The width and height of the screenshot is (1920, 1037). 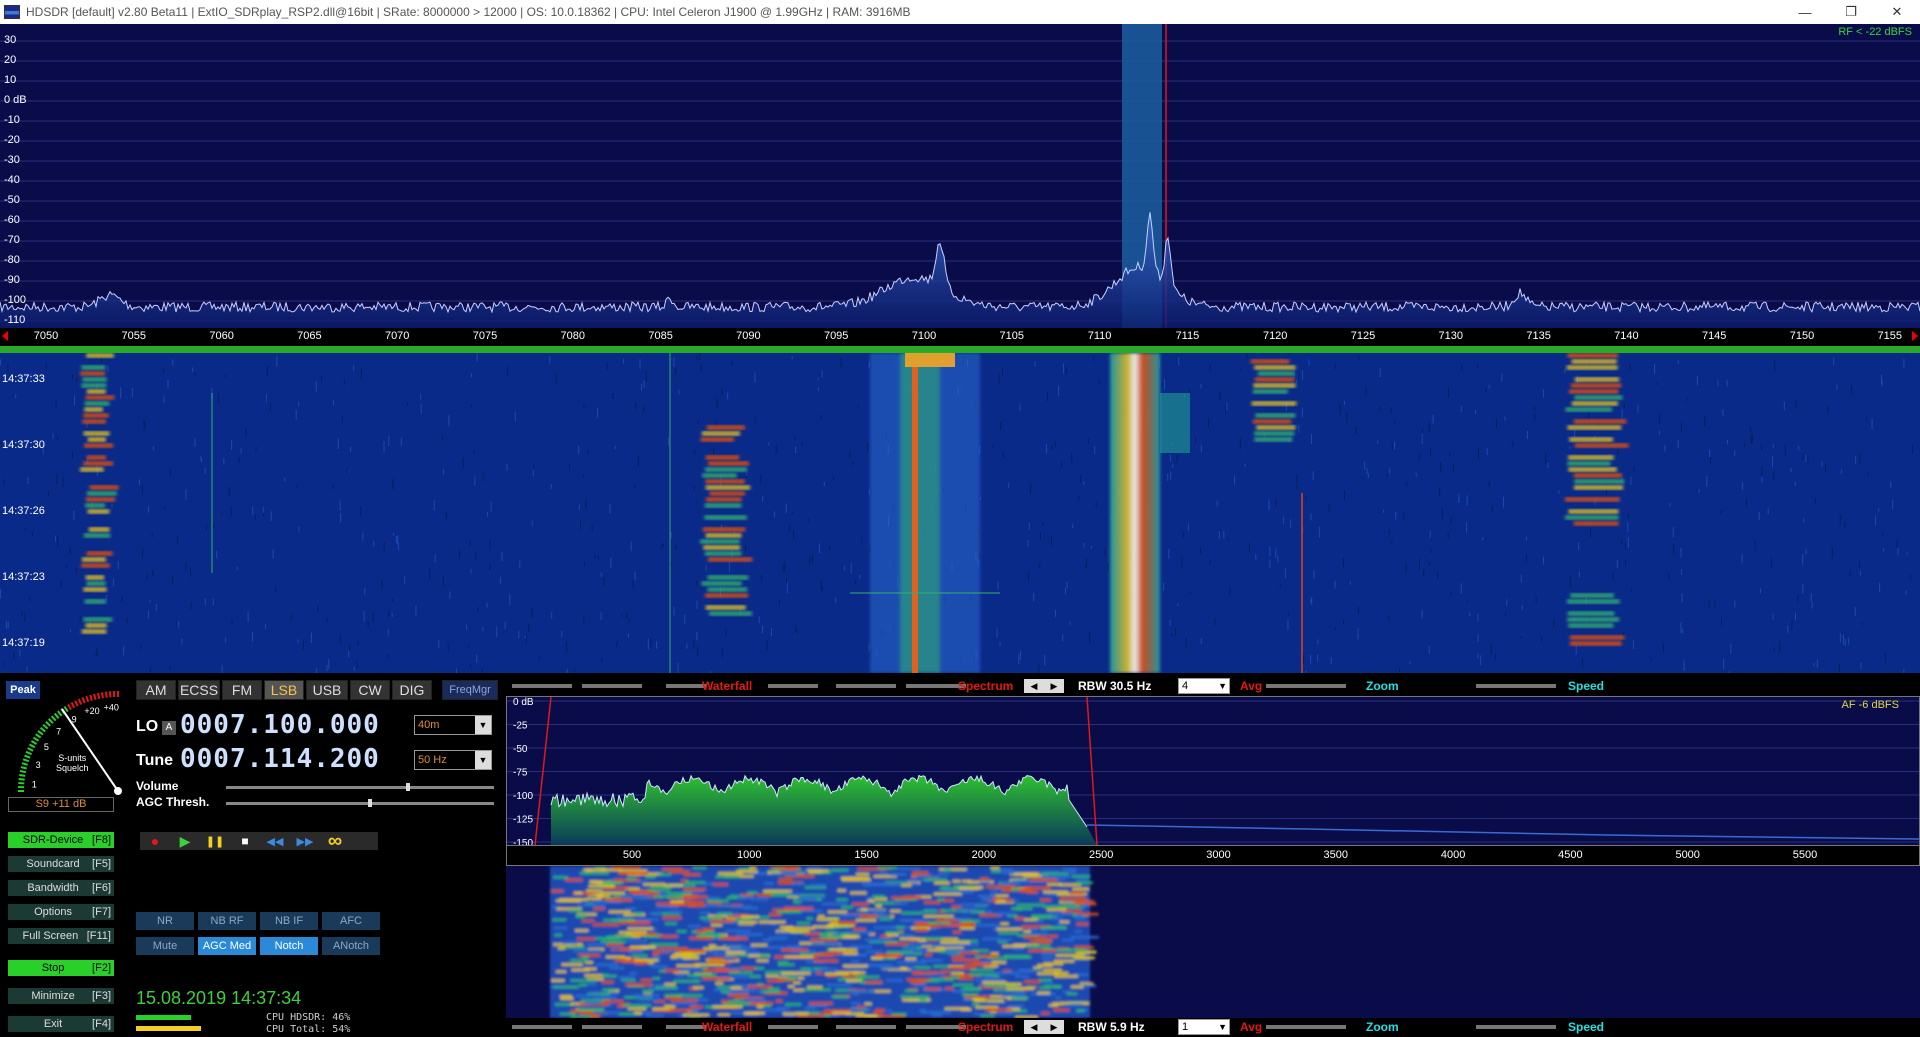 What do you see at coordinates (407, 787) in the screenshot?
I see `volume-slider-thumb` at bounding box center [407, 787].